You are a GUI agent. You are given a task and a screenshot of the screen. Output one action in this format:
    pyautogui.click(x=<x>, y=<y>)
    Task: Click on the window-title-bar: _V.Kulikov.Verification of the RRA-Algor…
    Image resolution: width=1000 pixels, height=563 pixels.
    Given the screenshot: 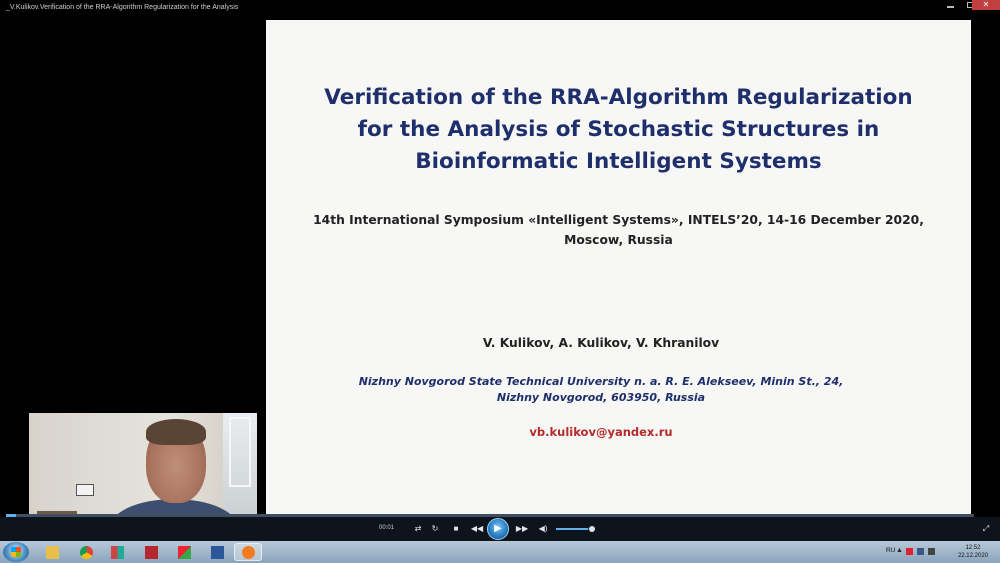 What is the action you would take?
    pyautogui.click(x=500, y=10)
    